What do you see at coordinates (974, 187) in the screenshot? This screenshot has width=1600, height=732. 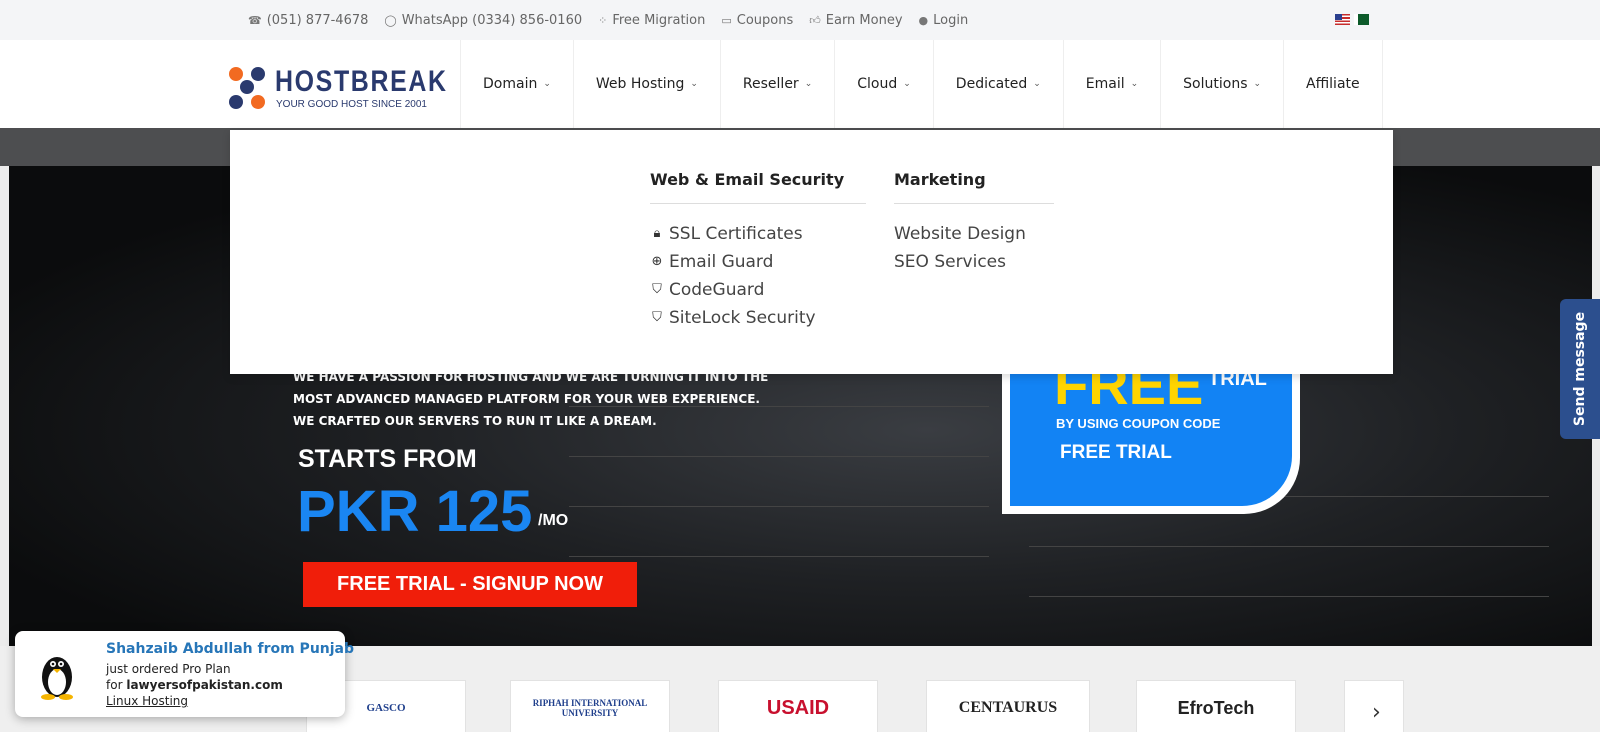 I see `marketing-heading: Marketing` at bounding box center [974, 187].